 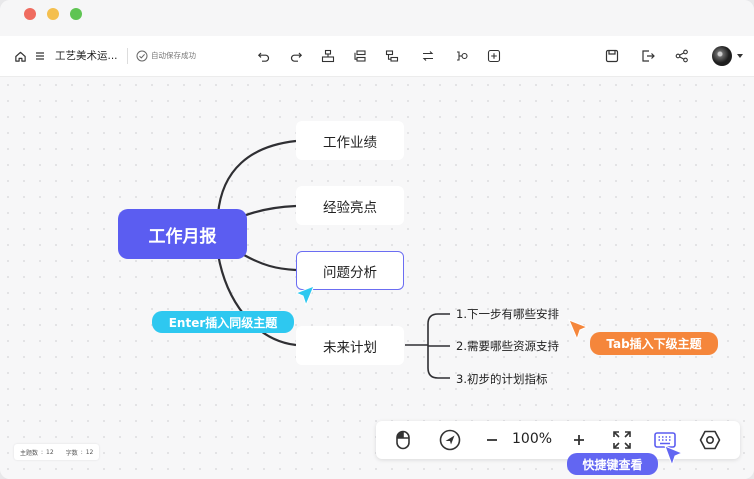 I want to click on subtopic-node: 2.需要哪些资源支持, so click(x=507, y=346).